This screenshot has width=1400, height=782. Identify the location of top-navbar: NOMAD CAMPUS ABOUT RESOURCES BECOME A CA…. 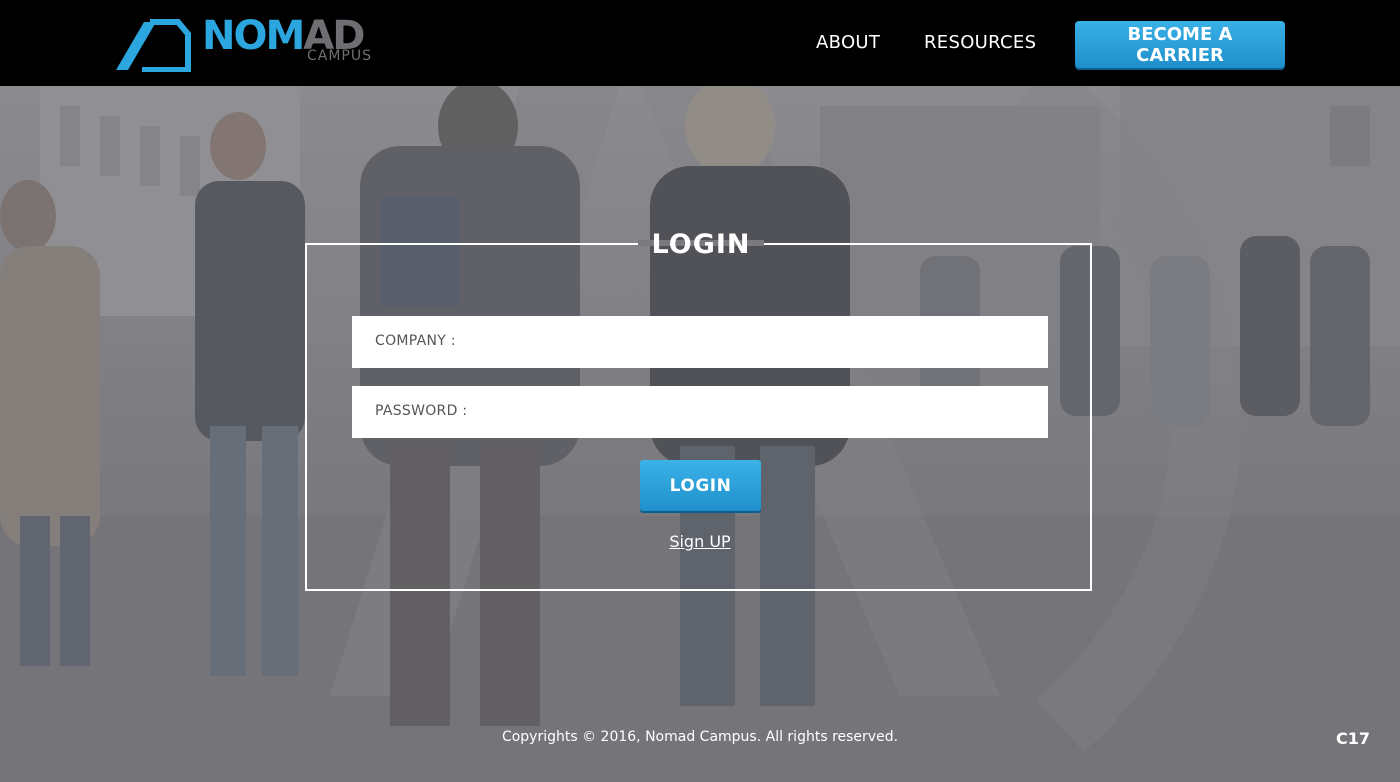
(700, 43).